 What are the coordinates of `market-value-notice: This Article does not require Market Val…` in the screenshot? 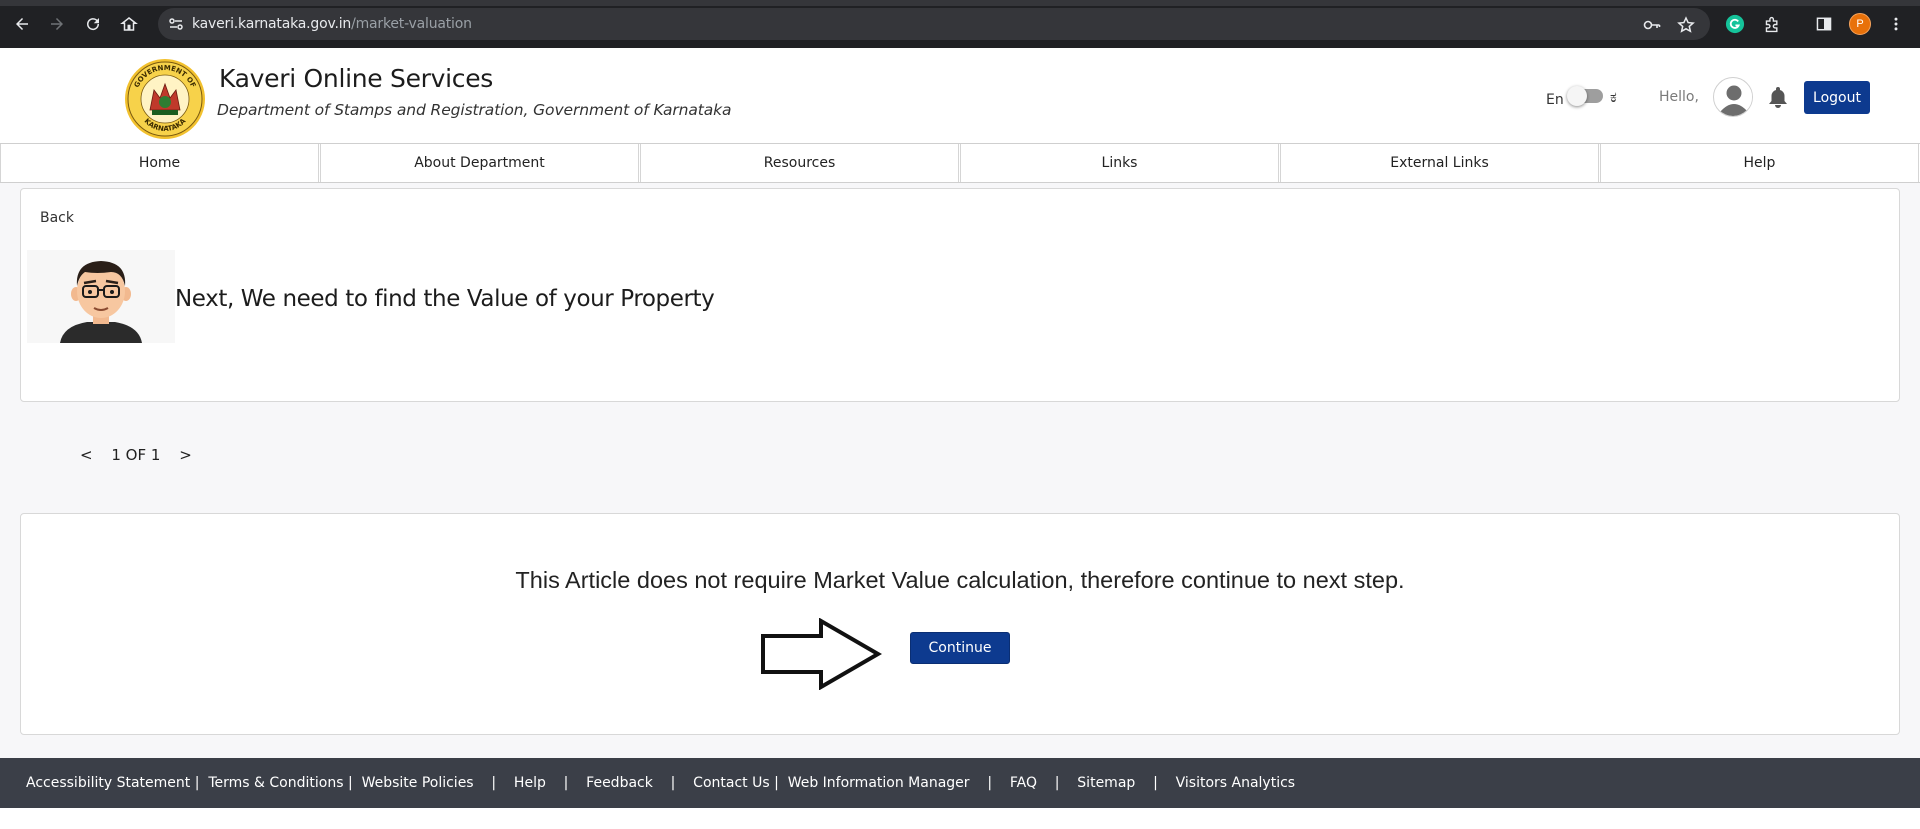 It's located at (960, 580).